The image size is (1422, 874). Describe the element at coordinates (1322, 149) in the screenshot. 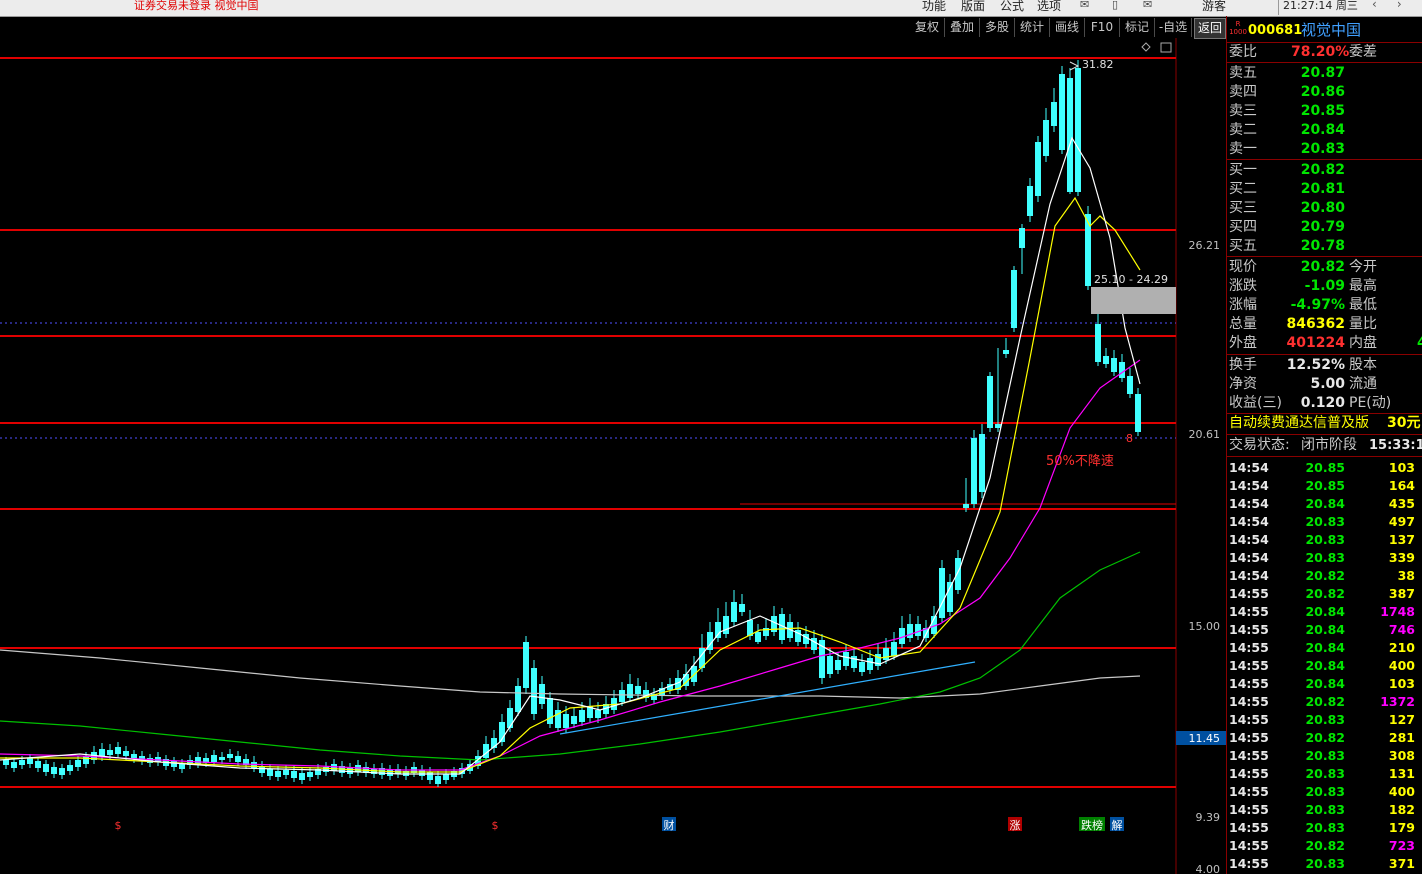

I see `ask-price: 20.83` at that location.